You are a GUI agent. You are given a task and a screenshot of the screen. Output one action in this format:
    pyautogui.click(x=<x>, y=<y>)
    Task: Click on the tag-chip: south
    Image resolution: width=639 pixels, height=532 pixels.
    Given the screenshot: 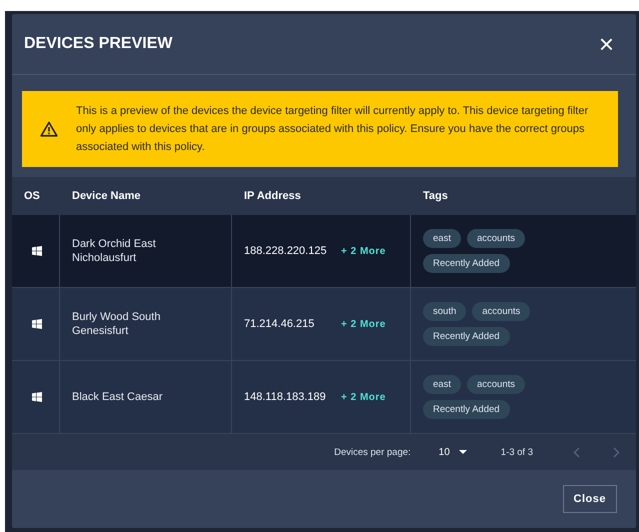 What is the action you would take?
    pyautogui.click(x=444, y=311)
    